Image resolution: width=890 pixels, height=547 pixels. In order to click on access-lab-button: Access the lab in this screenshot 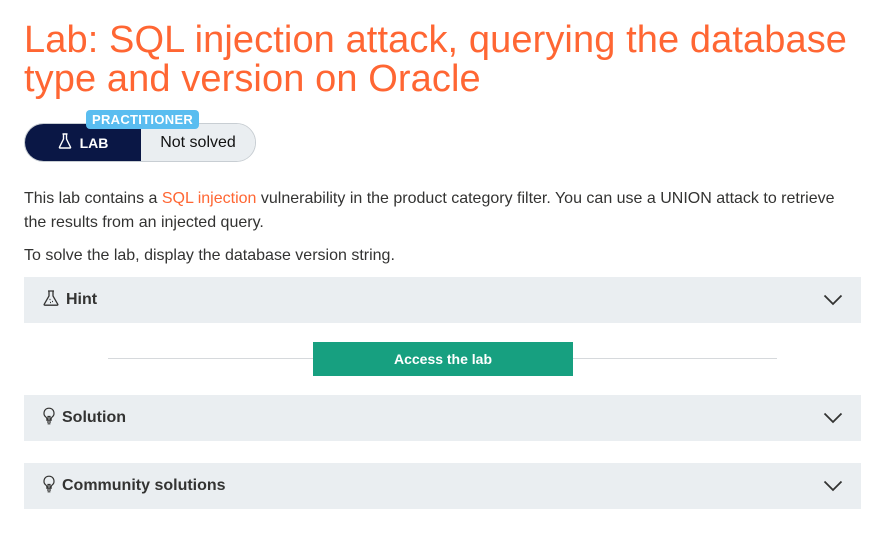, I will do `click(443, 359)`.